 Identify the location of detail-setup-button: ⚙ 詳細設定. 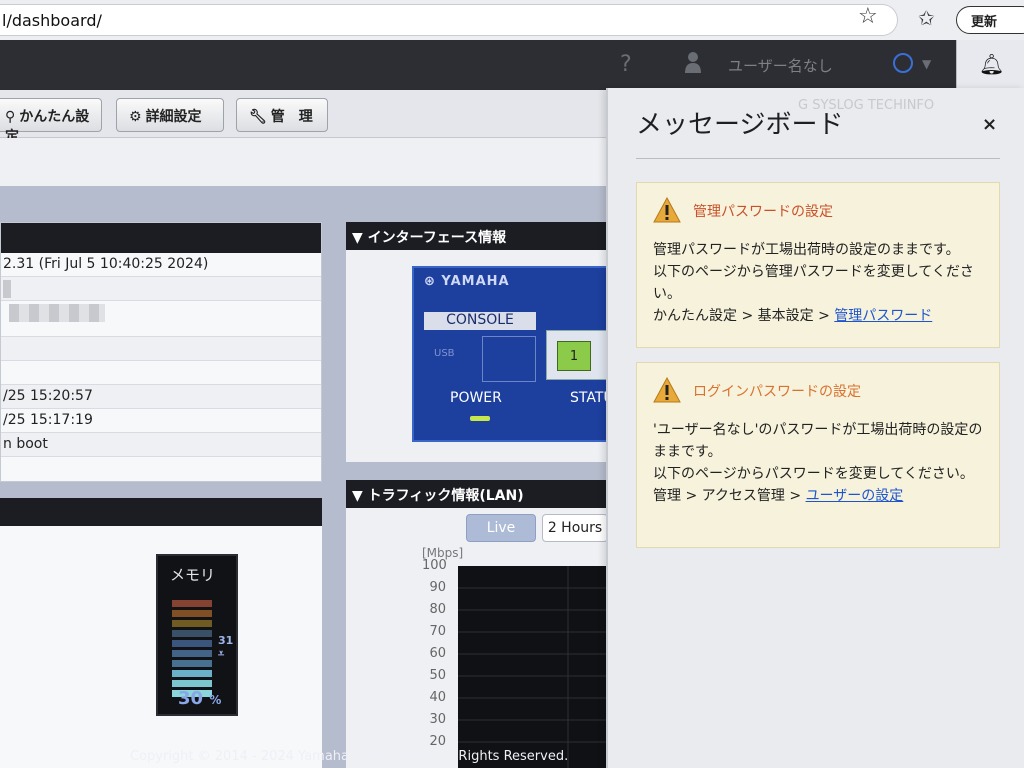
(170, 115).